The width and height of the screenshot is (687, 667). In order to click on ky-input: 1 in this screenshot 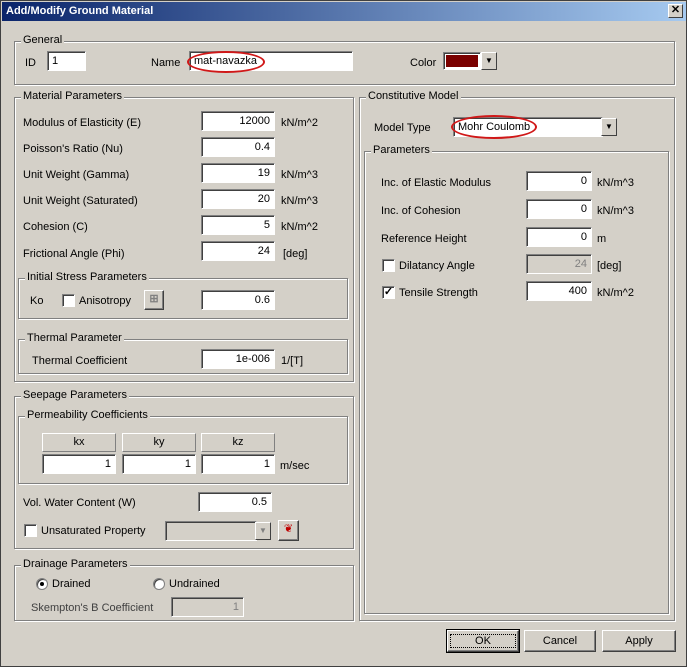, I will do `click(159, 464)`.